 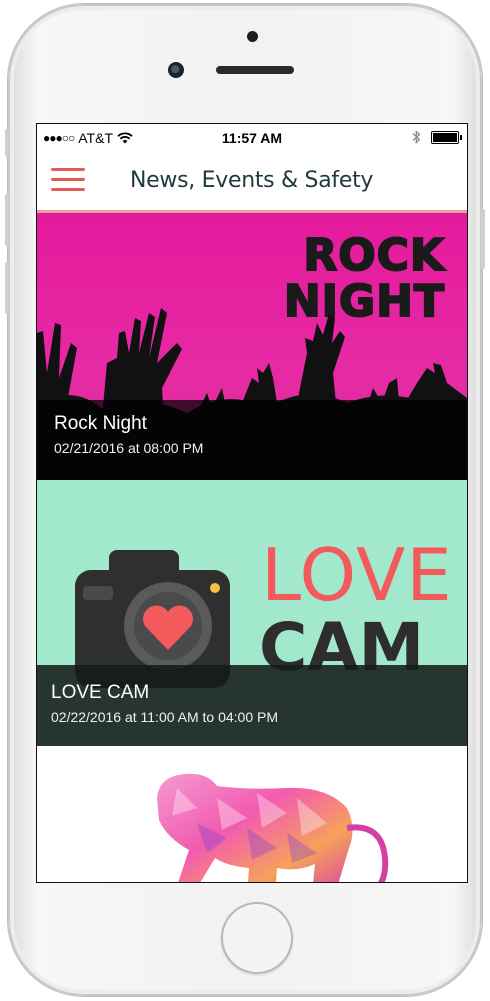 I want to click on event-date: 02/22/2016 at 11:00 AM to 04:00 PM, so click(x=165, y=717).